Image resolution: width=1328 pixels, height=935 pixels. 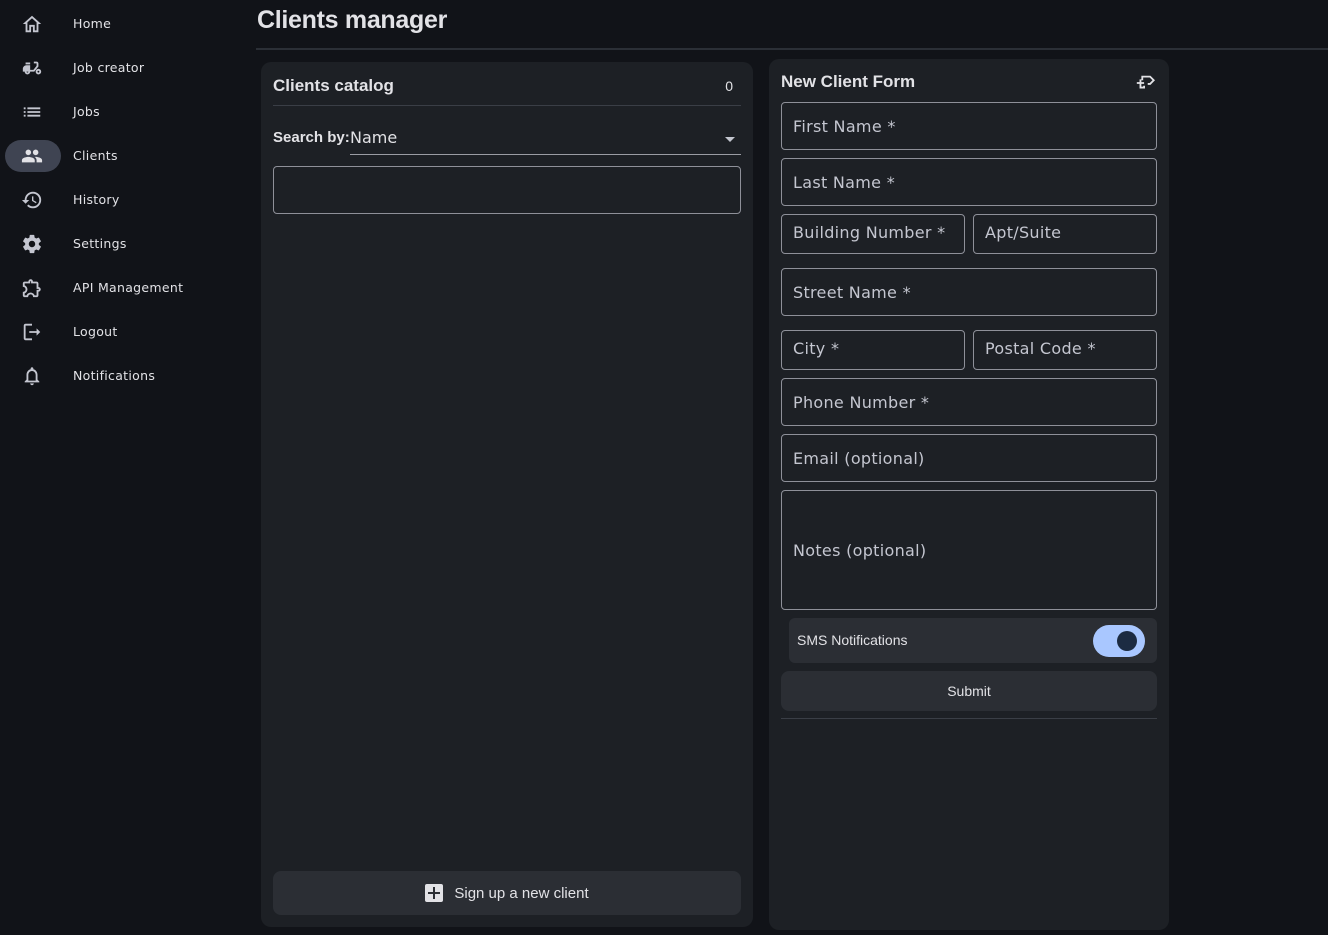 I want to click on last-name-field: Last Name *, so click(x=969, y=182).